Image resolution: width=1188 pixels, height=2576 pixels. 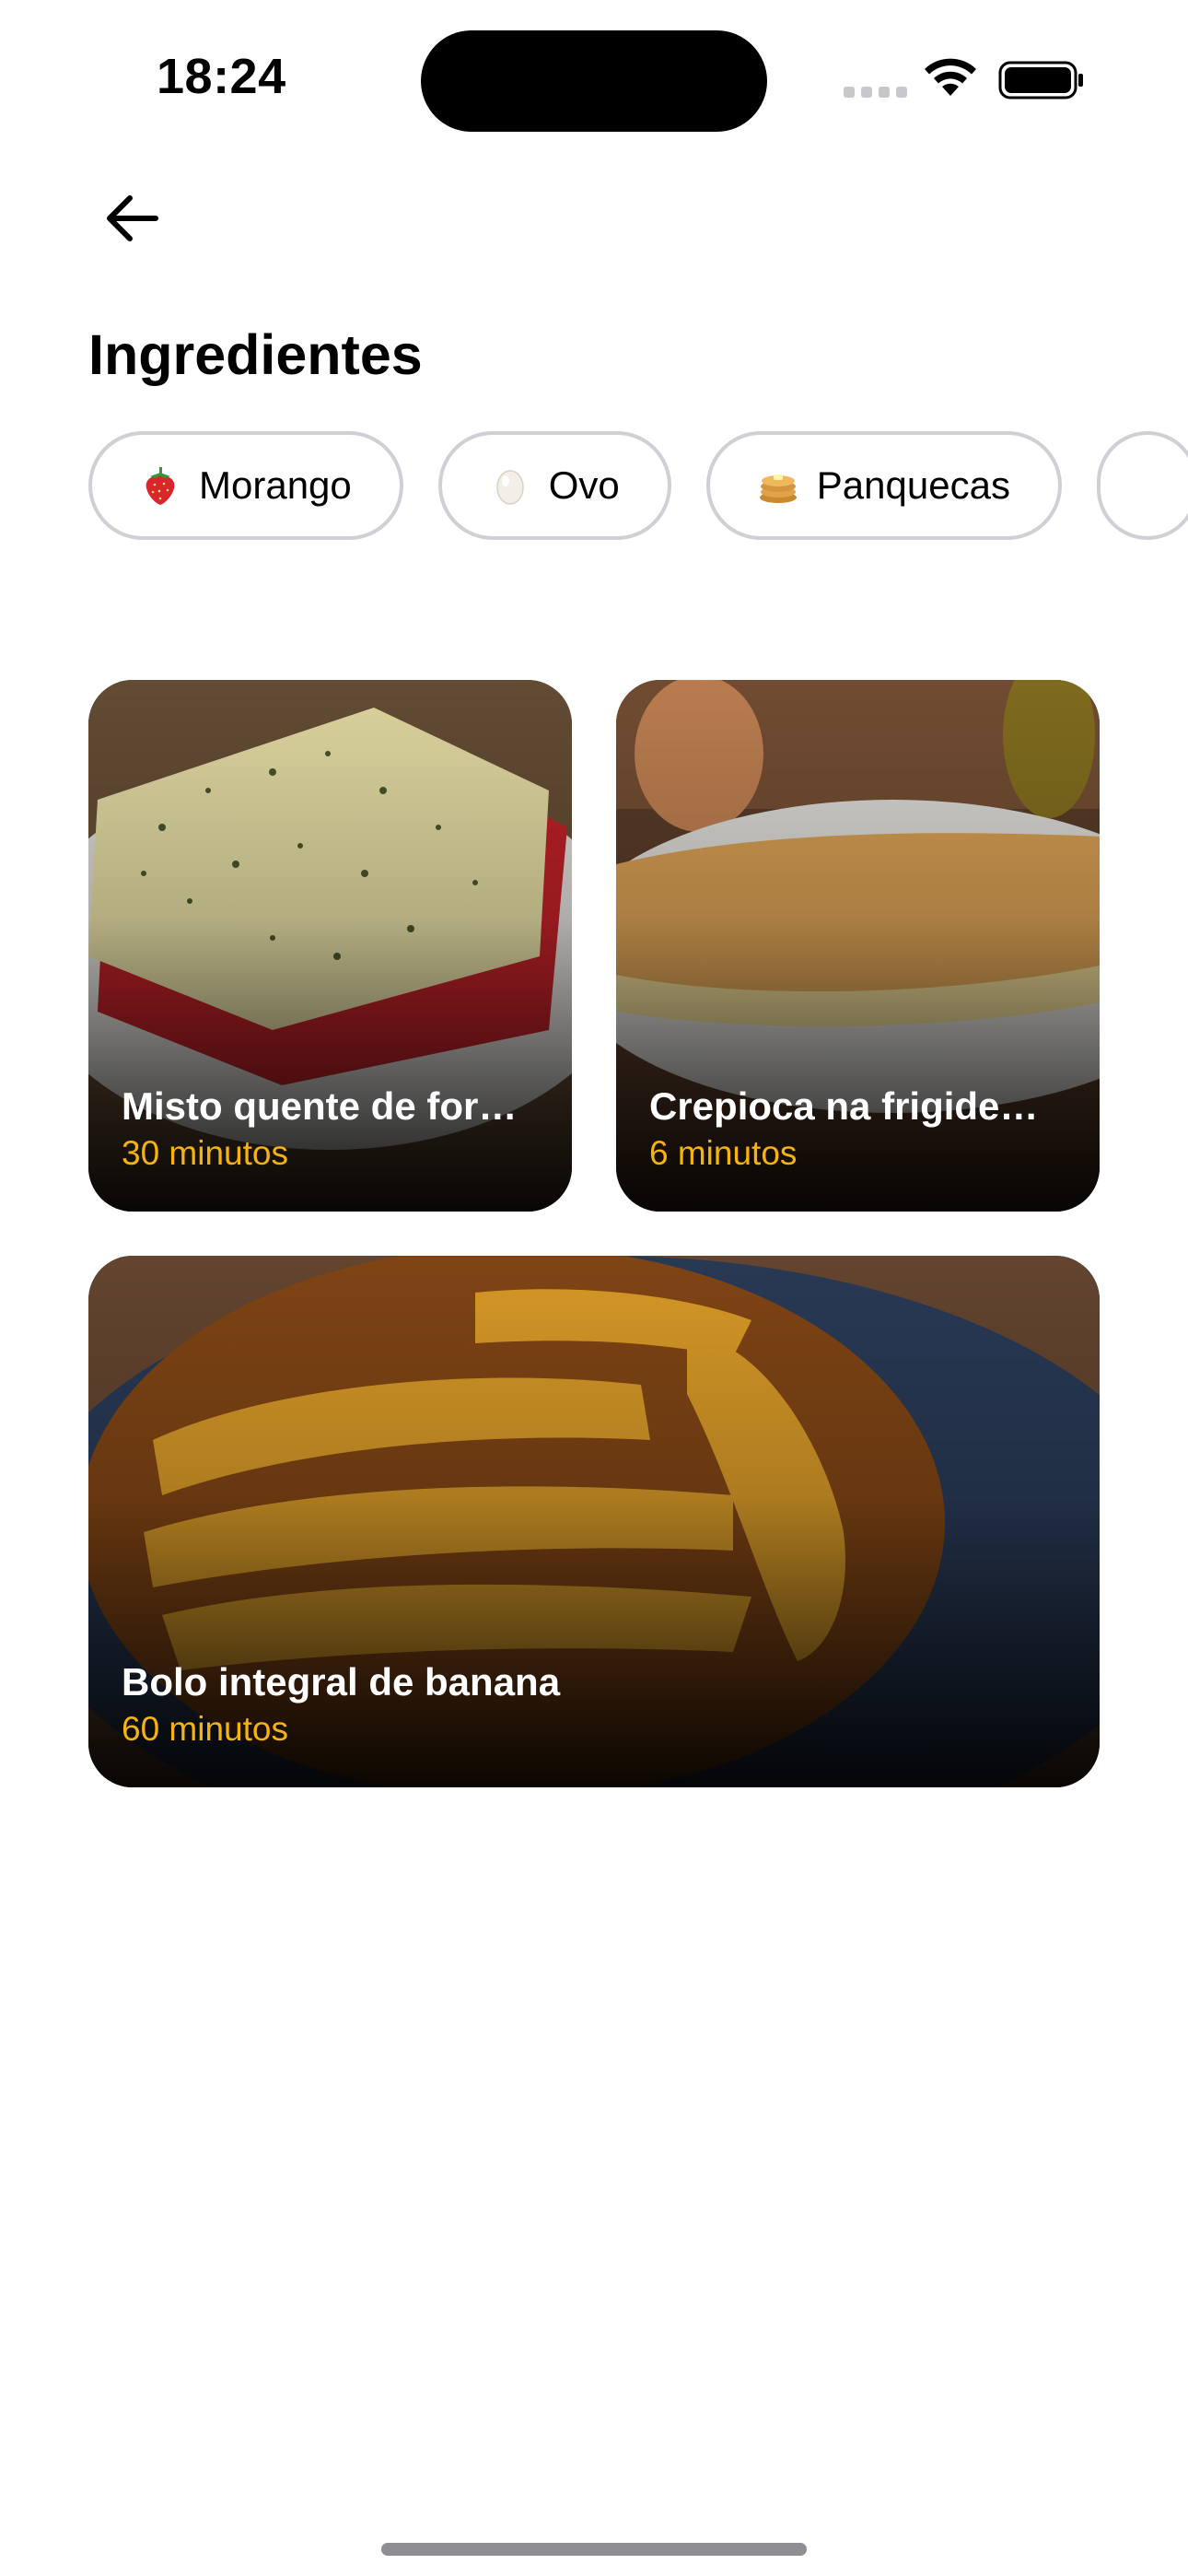 What do you see at coordinates (341, 1682) in the screenshot?
I see `recipe-title: Bolo integral de banana` at bounding box center [341, 1682].